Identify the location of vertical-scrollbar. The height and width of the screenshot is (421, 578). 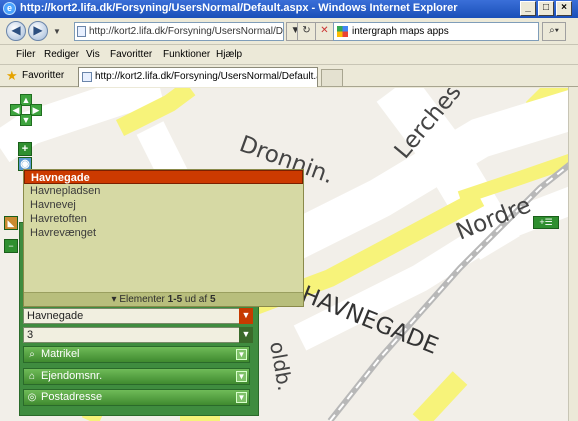
(573, 254).